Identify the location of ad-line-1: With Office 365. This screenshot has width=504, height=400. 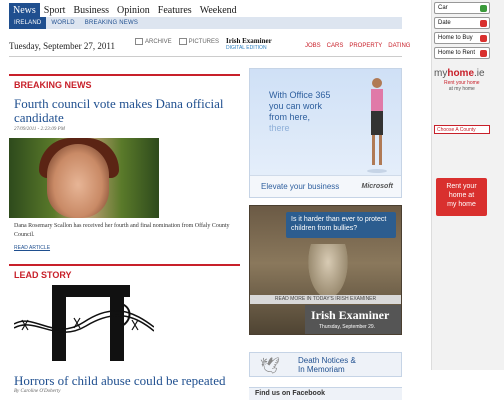
(300, 95).